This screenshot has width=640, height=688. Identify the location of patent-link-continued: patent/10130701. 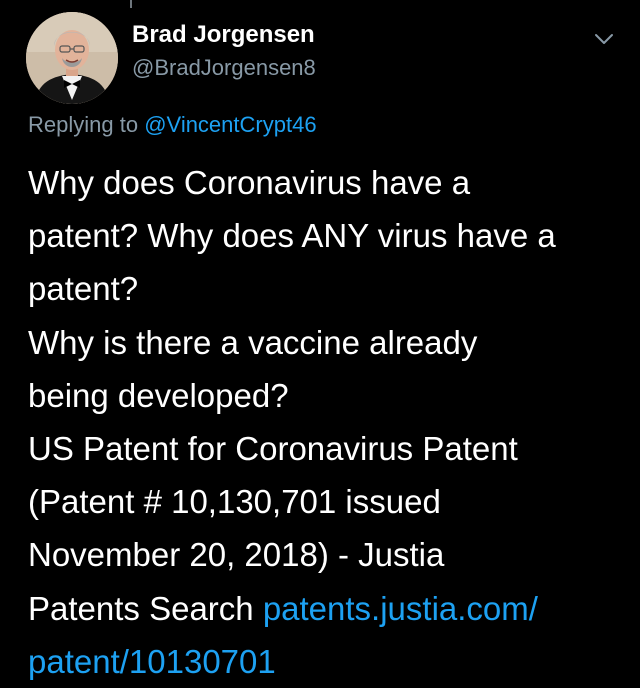
(152, 661).